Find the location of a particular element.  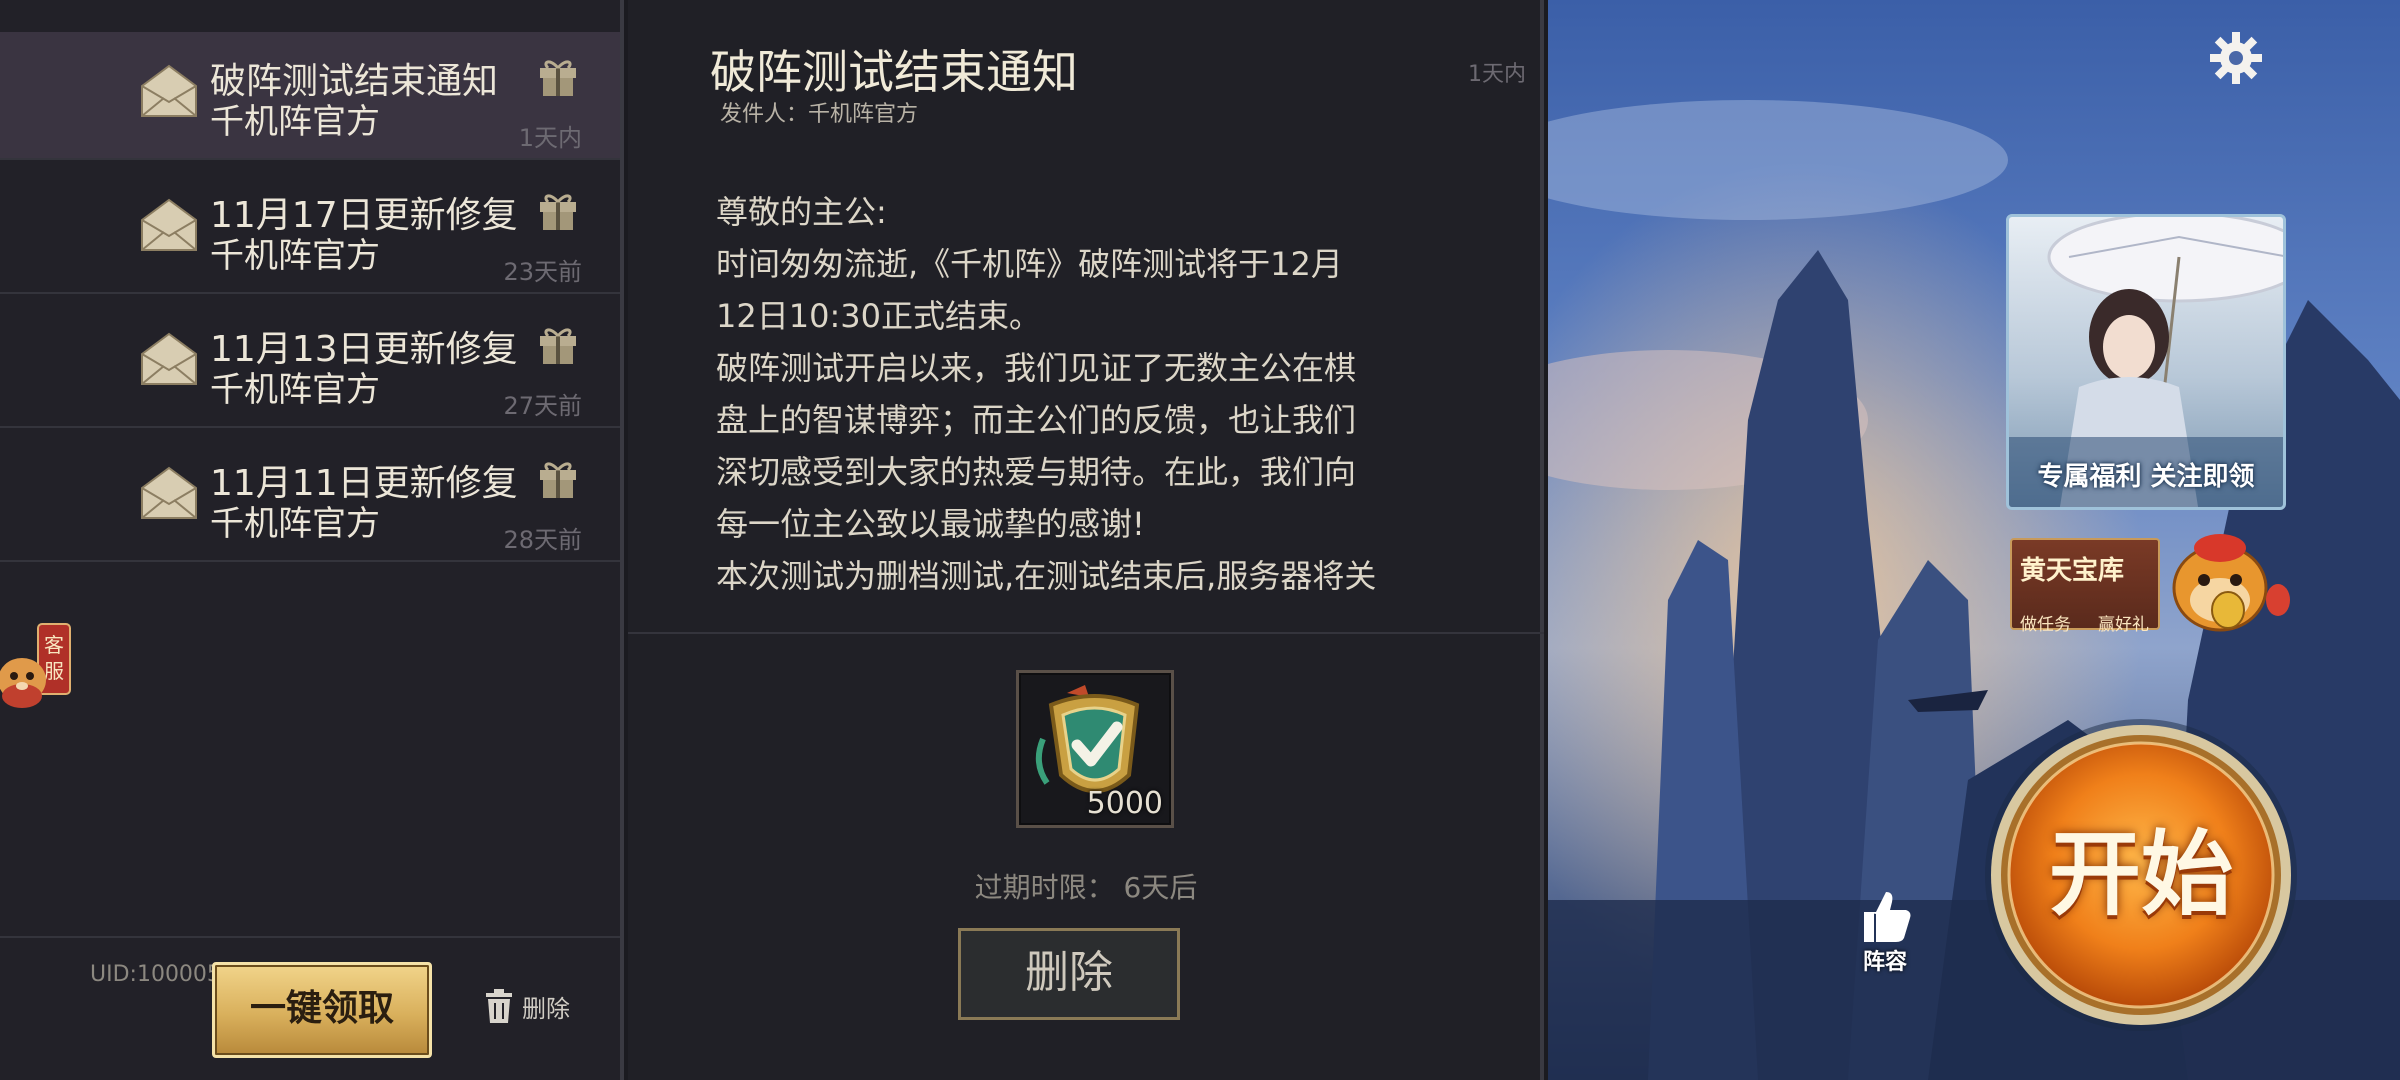

body-line: 12日10:30正式结束。 is located at coordinates (878, 316).